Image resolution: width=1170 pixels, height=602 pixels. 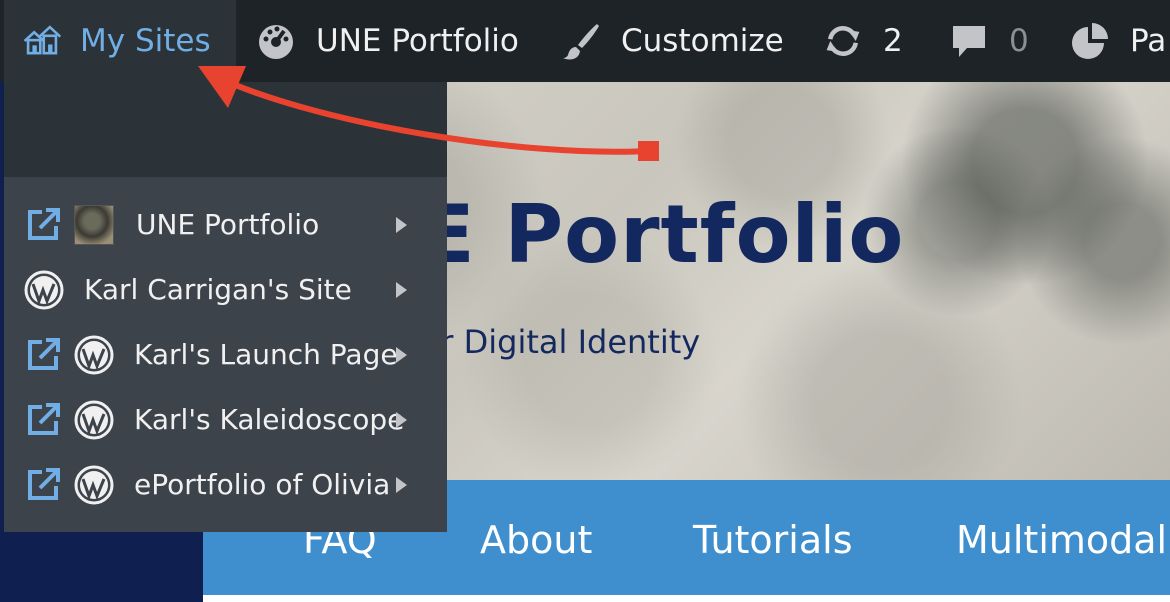 What do you see at coordinates (969, 41) in the screenshot?
I see `comment-icon` at bounding box center [969, 41].